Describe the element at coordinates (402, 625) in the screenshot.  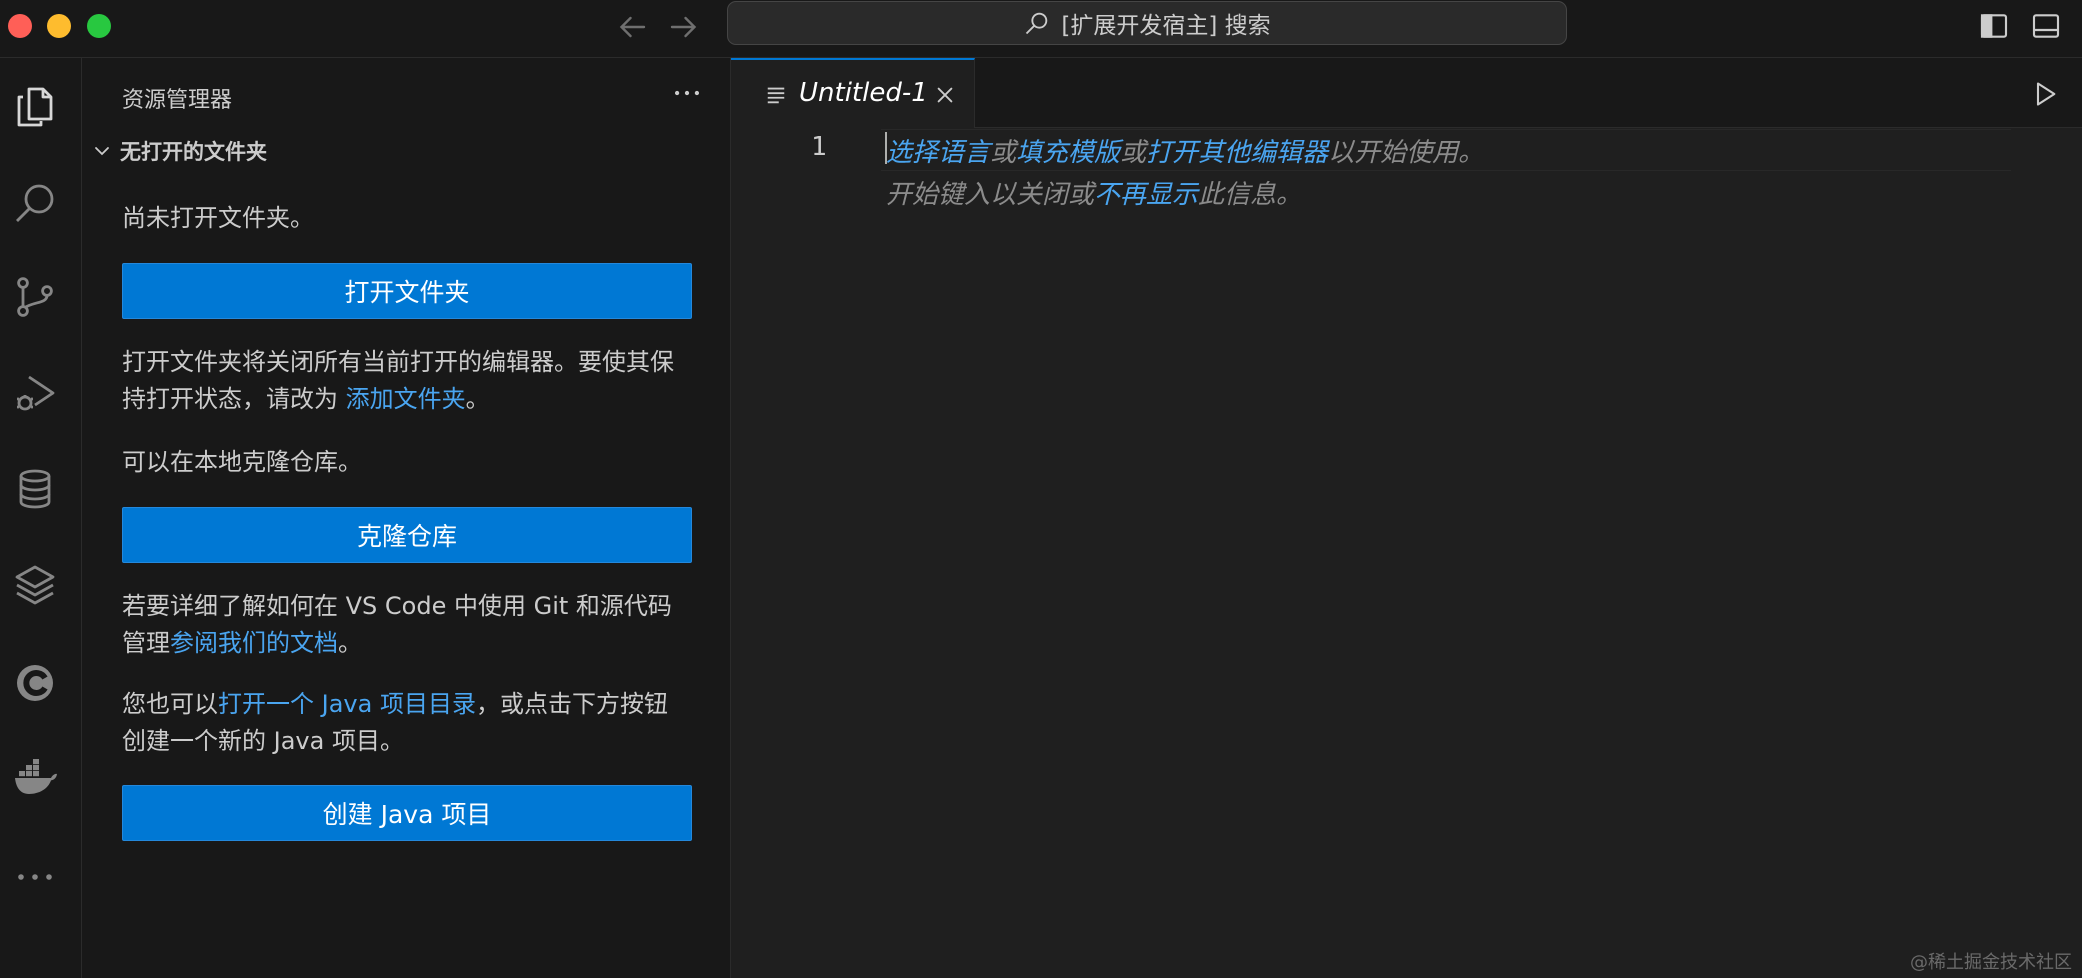
I see `git-info-text: 若要详细了解如何在 VS Code 中使用 Git 和源代码管理参阅我们的文档。` at that location.